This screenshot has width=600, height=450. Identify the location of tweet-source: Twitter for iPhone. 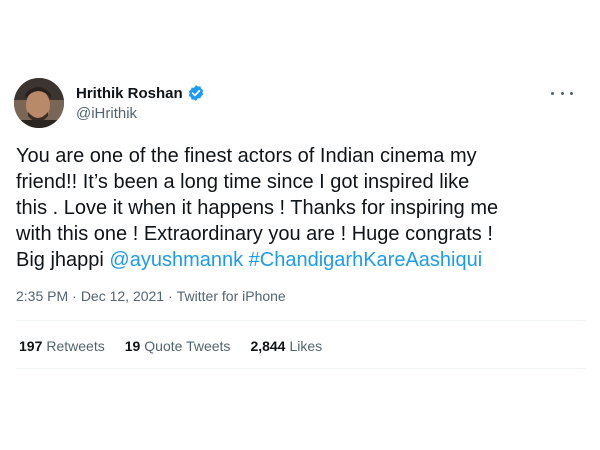
(231, 296).